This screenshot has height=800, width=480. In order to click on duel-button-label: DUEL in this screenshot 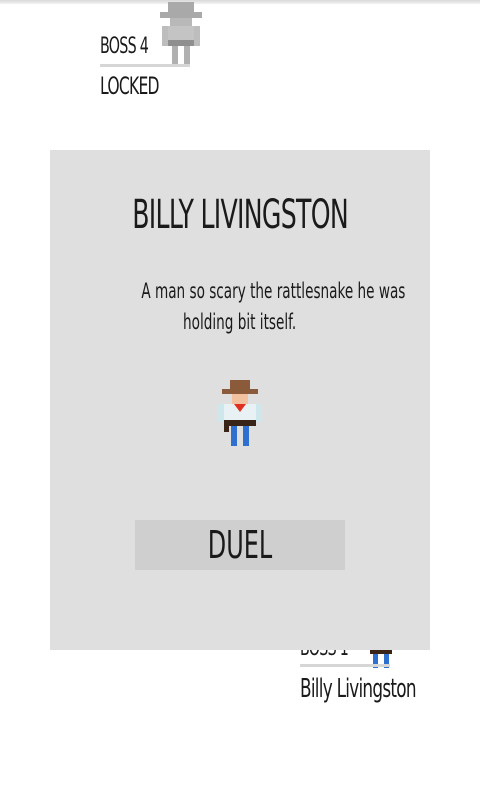, I will do `click(240, 545)`.